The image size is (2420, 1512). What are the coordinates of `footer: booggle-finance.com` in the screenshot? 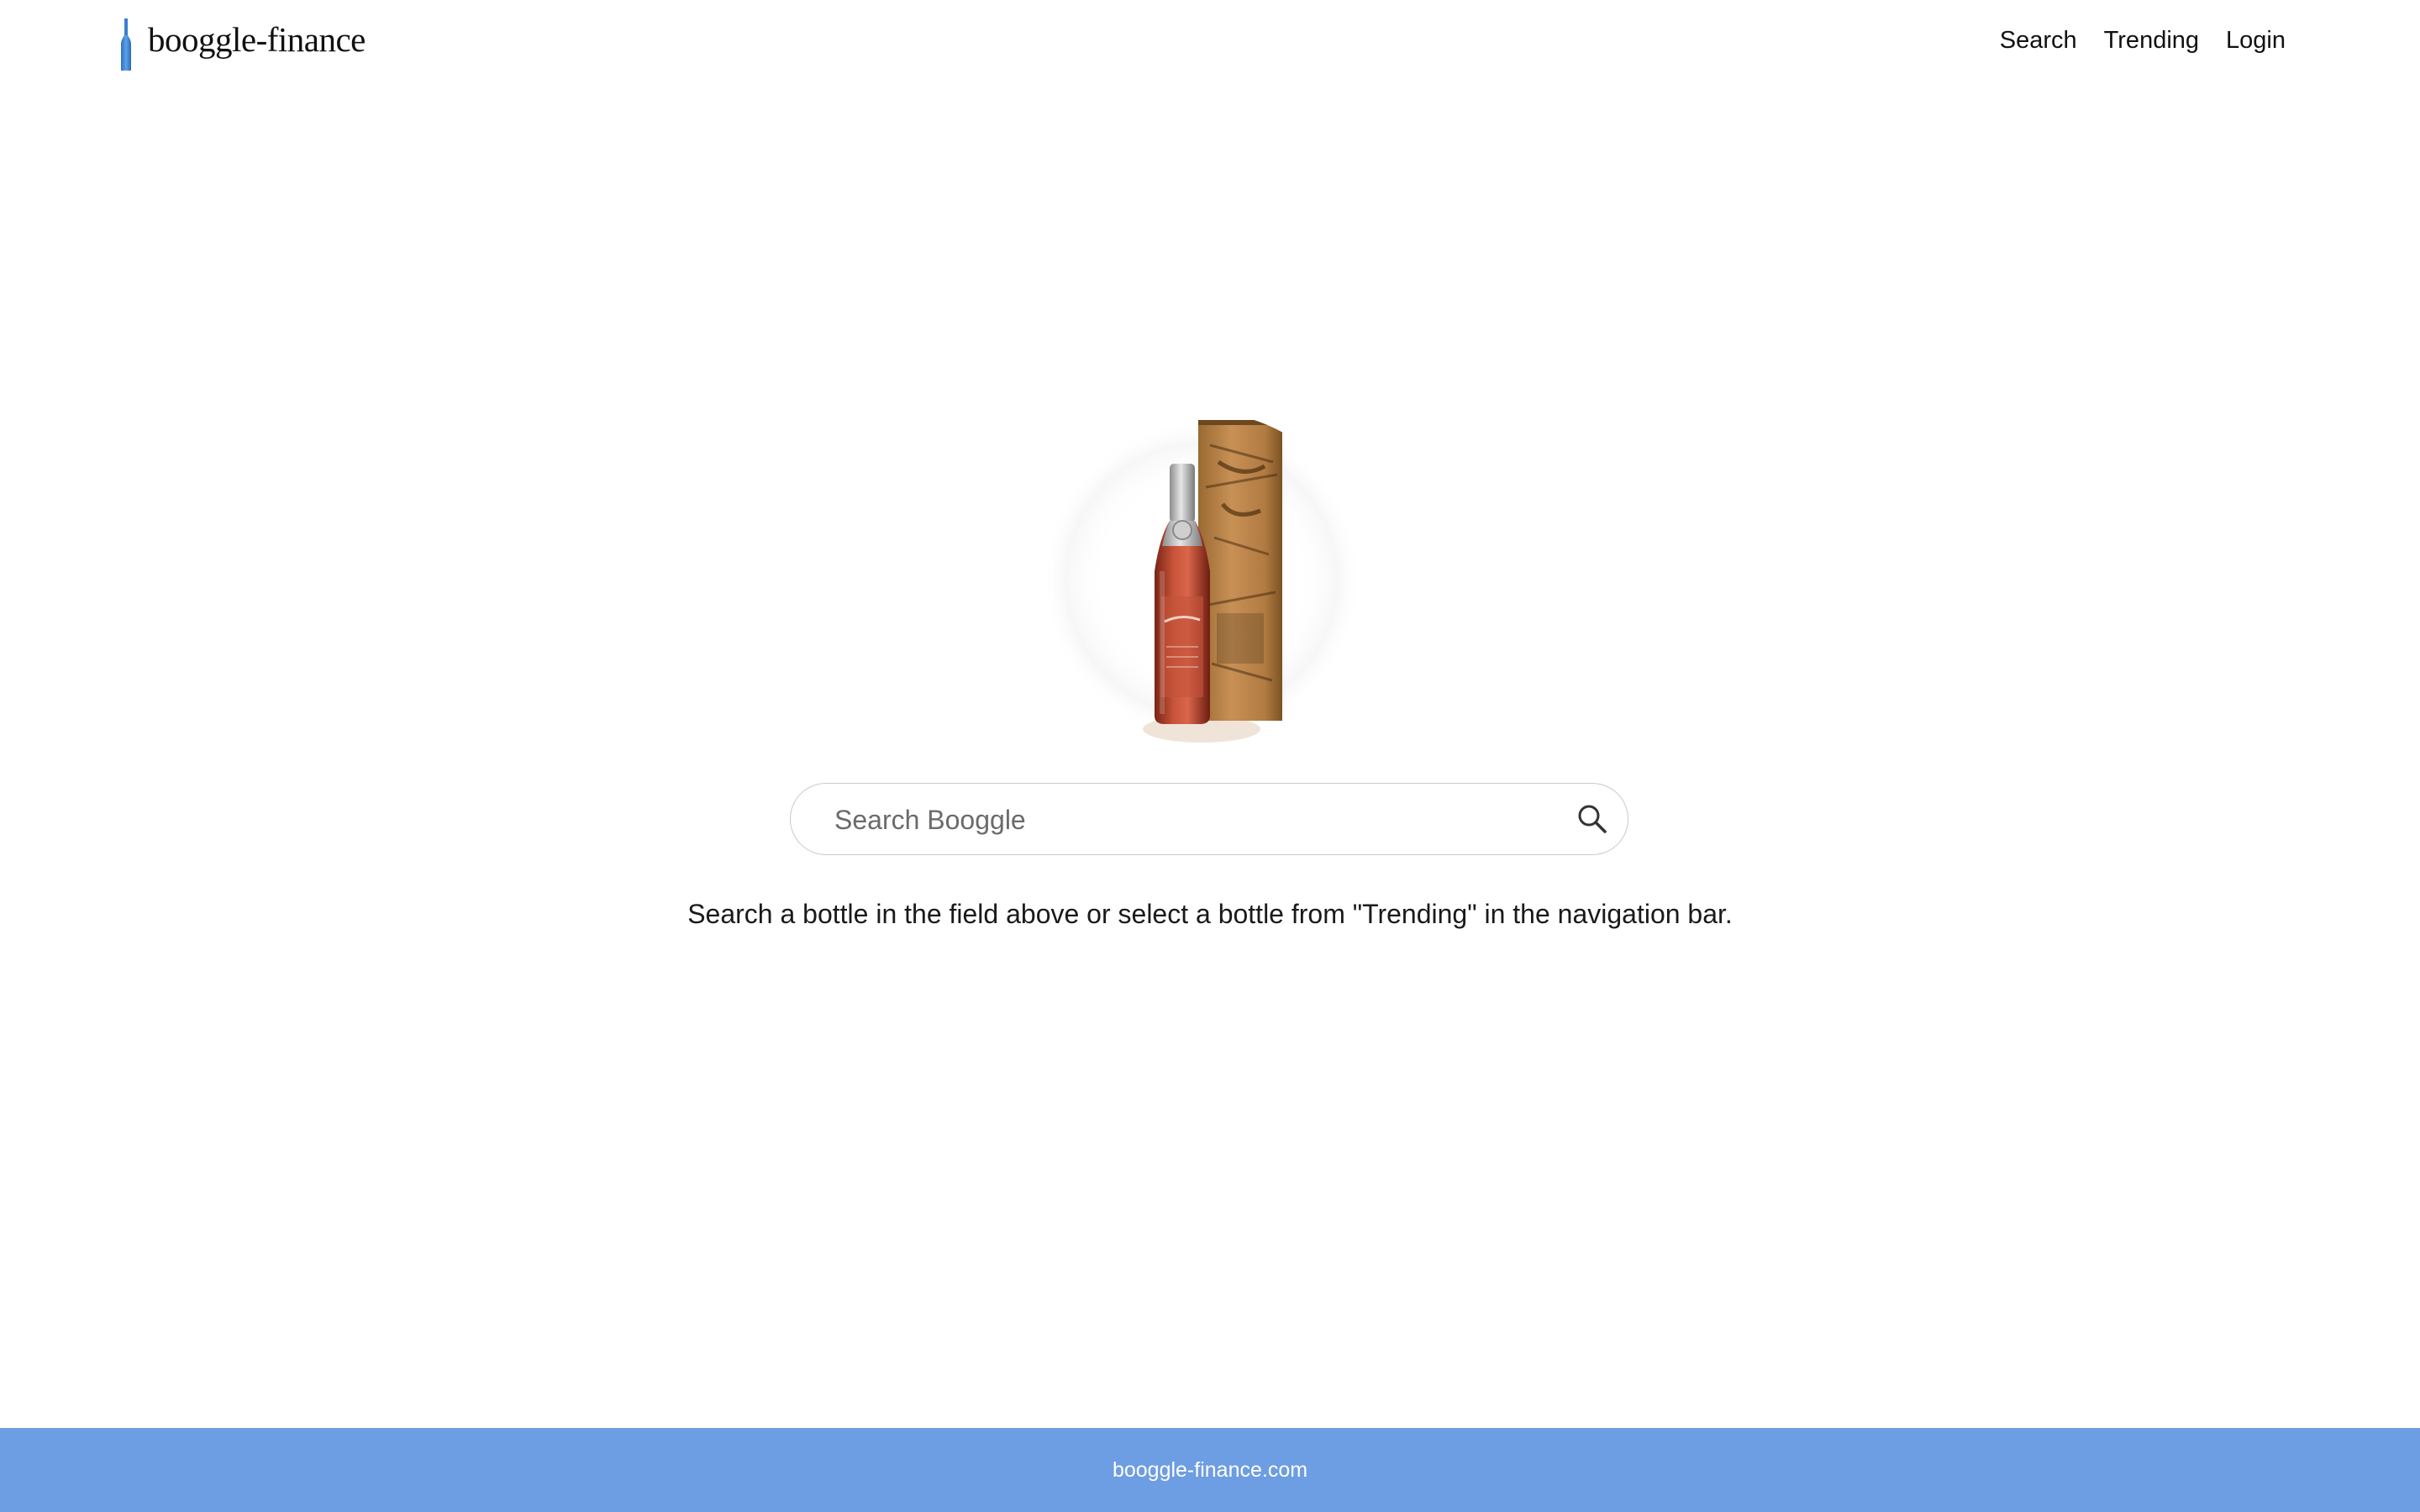 It's located at (1210, 1470).